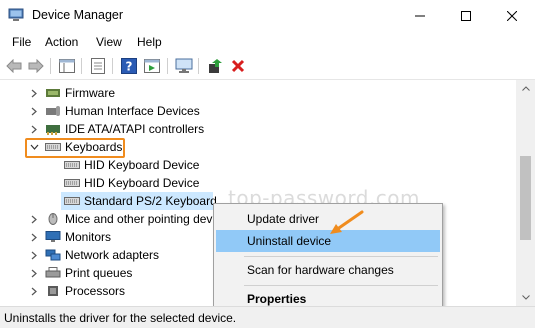  I want to click on close-icon, so click(512, 15).